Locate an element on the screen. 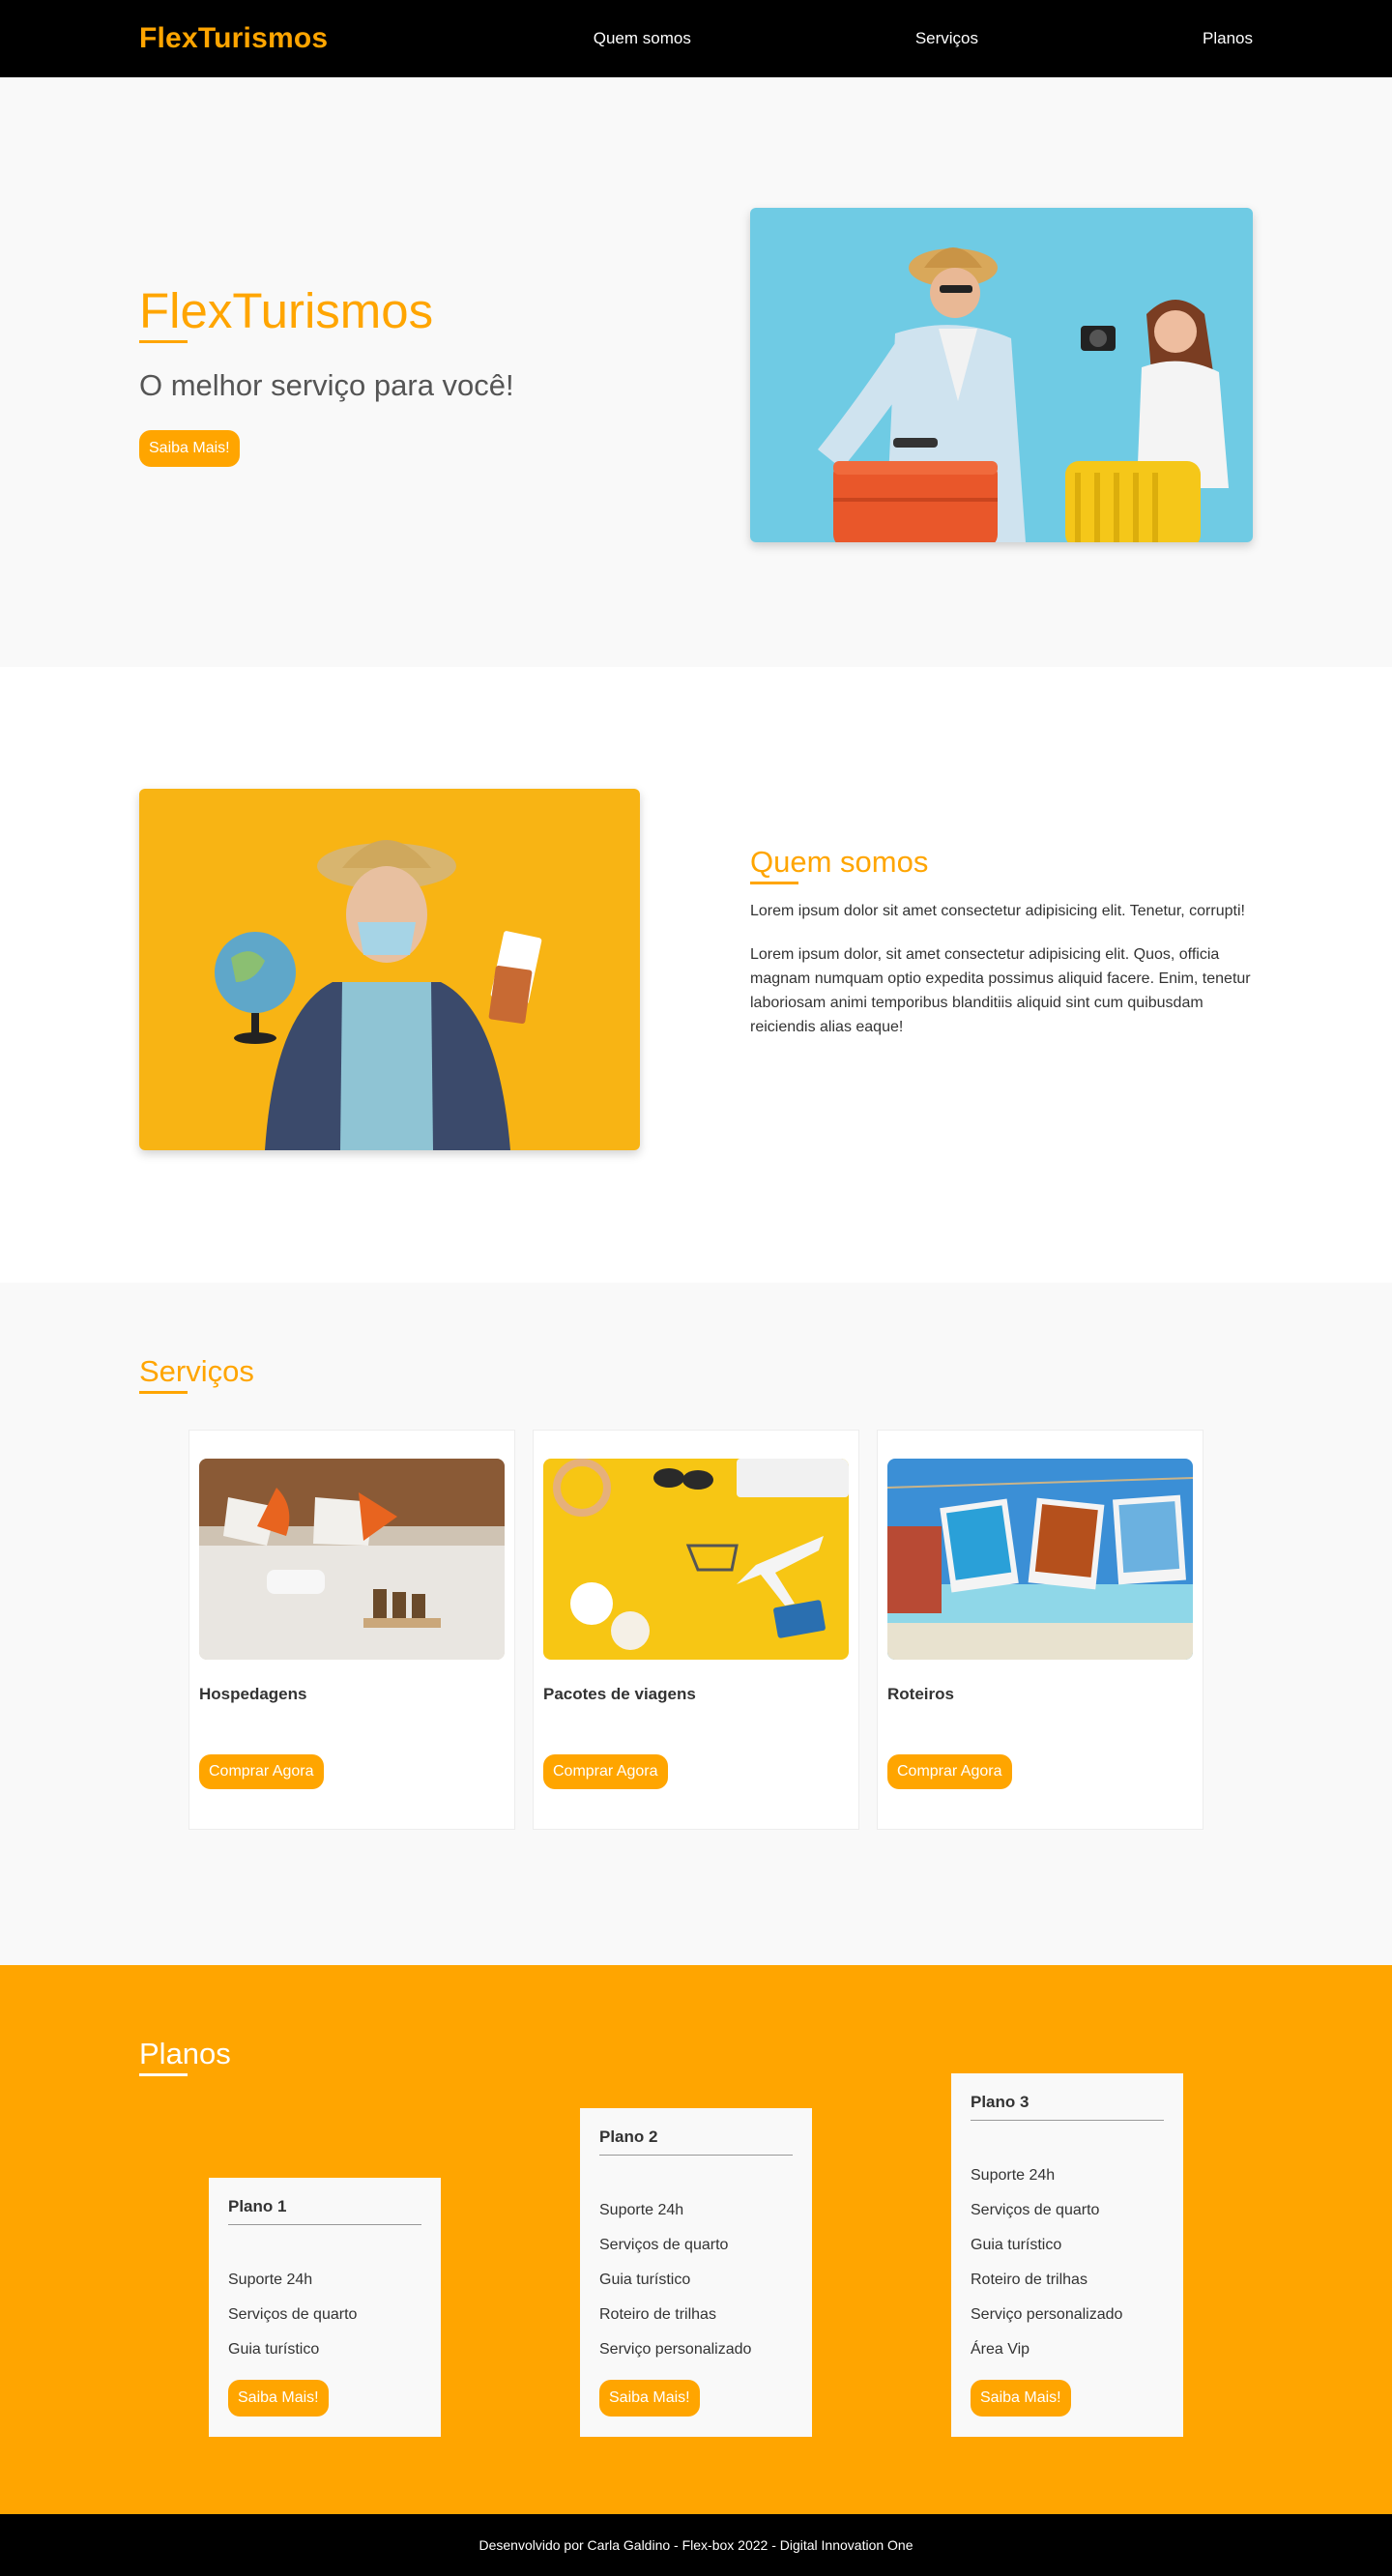 This screenshot has width=1392, height=2576. plan-title: Plano 1 is located at coordinates (325, 2211).